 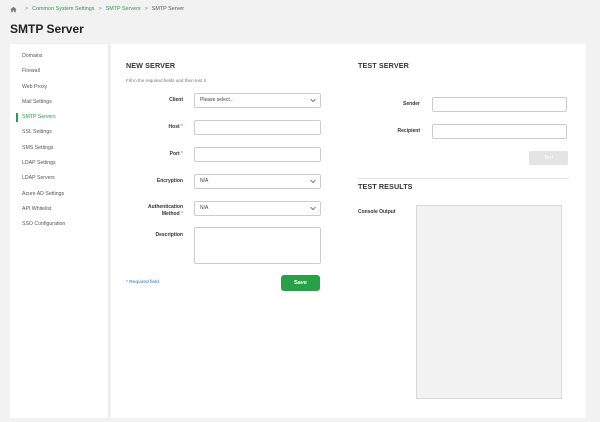 What do you see at coordinates (548, 158) in the screenshot?
I see `test-button: Test` at bounding box center [548, 158].